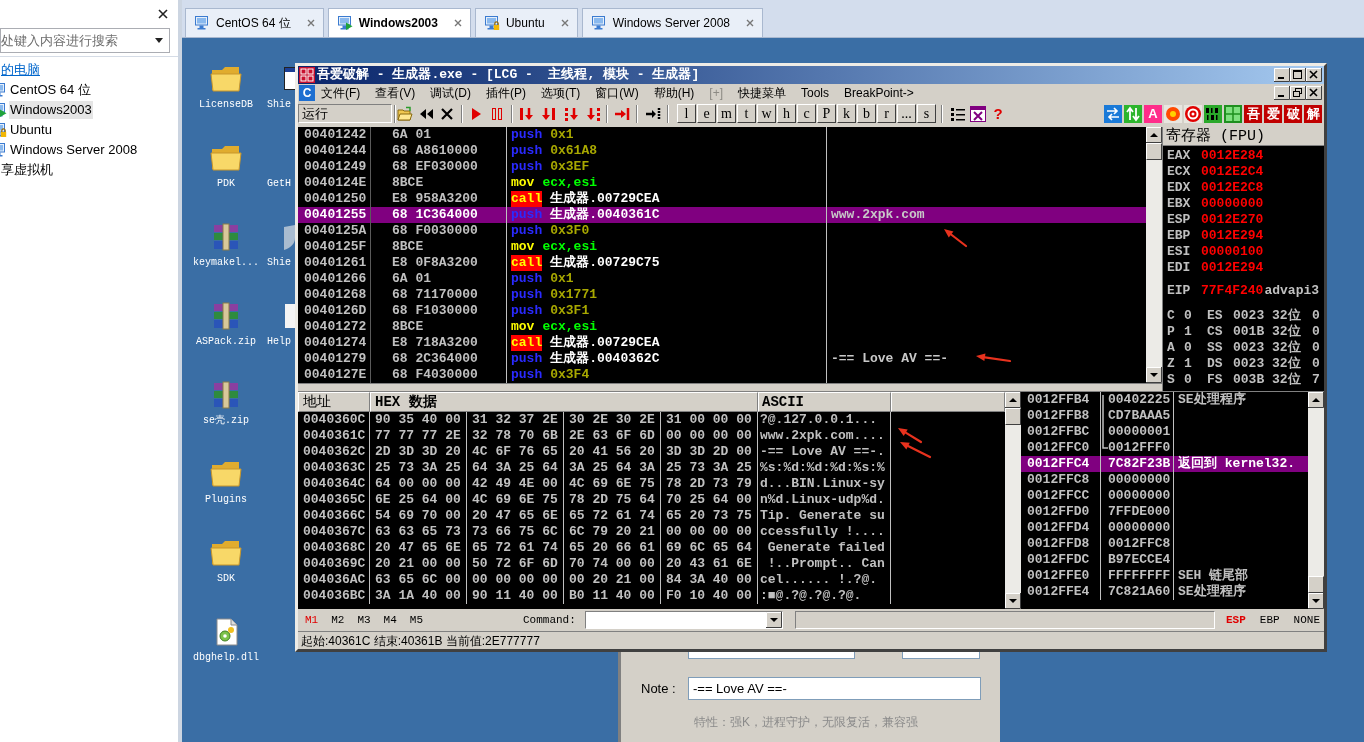  Describe the element at coordinates (1273, 113) in the screenshot. I see `toolbar-button: 爱` at that location.